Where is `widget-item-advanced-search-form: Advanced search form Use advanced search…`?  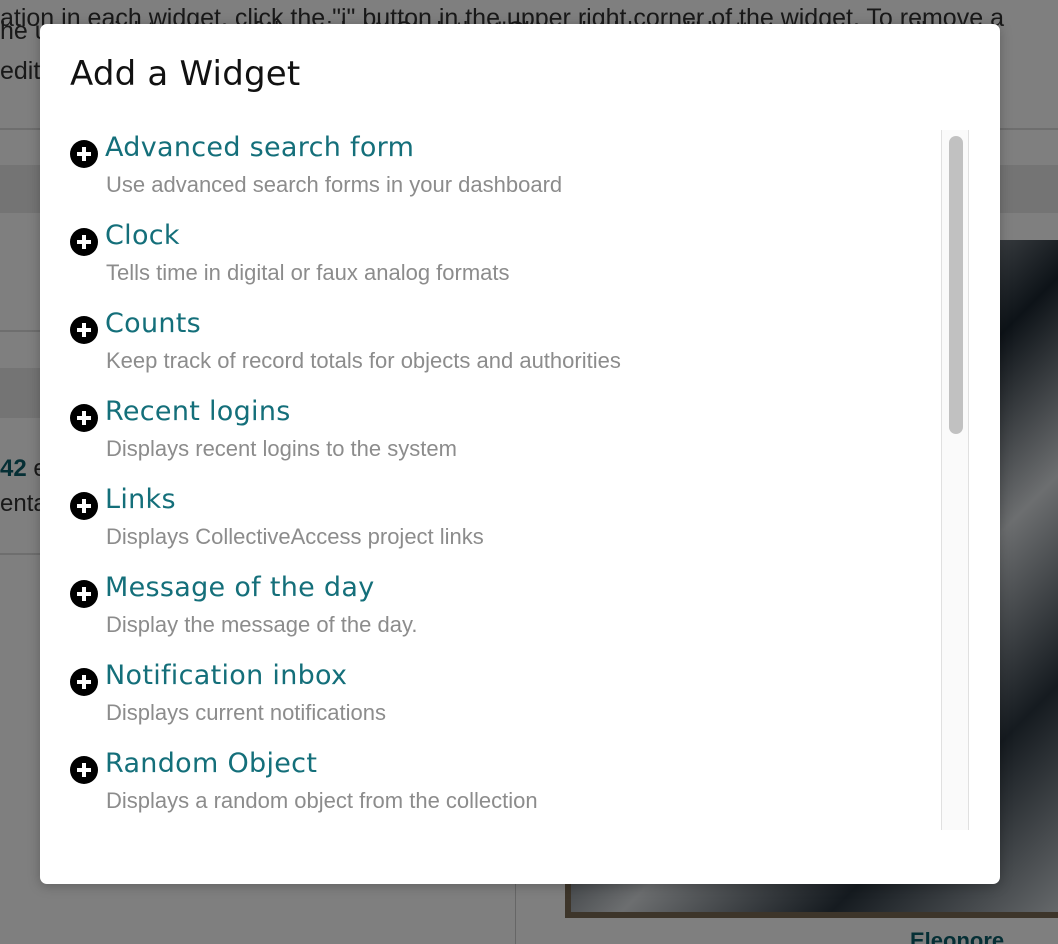 widget-item-advanced-search-form: Advanced search form Use advanced search… is located at coordinates (500, 170).